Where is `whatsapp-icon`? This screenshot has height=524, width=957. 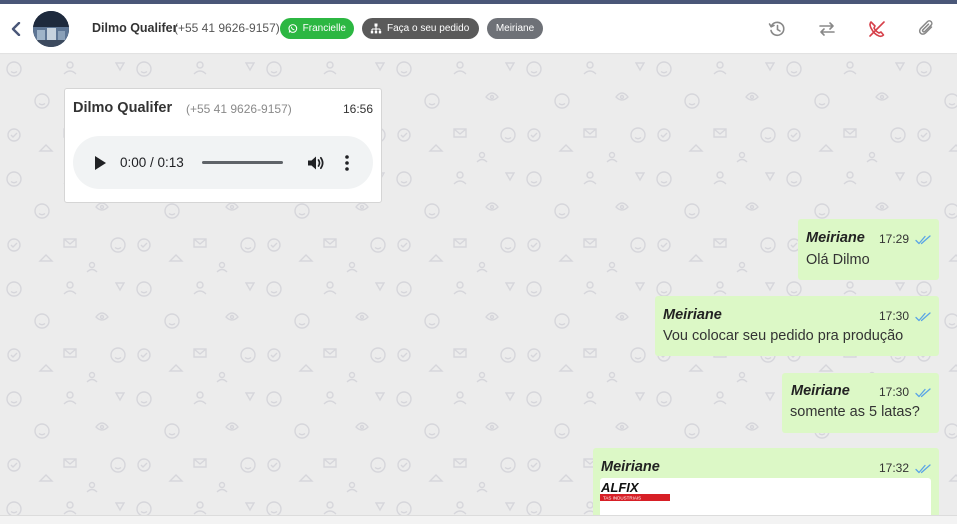
whatsapp-icon is located at coordinates (293, 28).